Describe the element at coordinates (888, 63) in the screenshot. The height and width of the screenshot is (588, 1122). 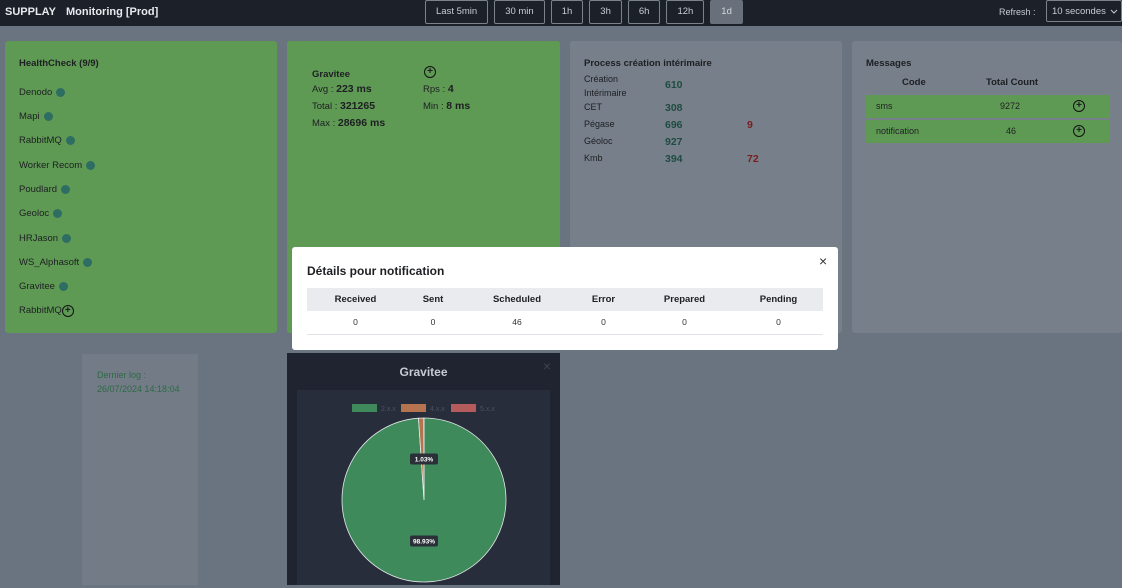
I see `messages-title: Messages` at that location.